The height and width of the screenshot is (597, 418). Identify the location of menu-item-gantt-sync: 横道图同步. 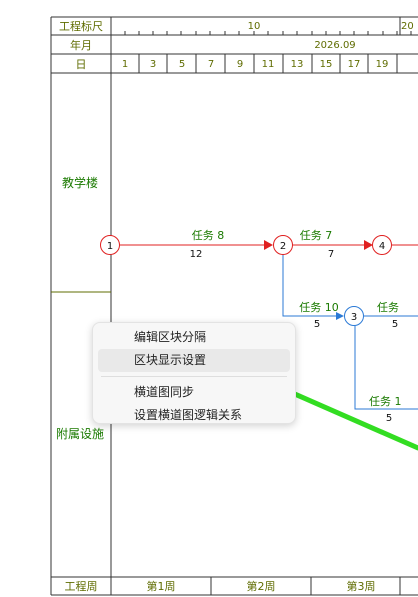
(194, 392).